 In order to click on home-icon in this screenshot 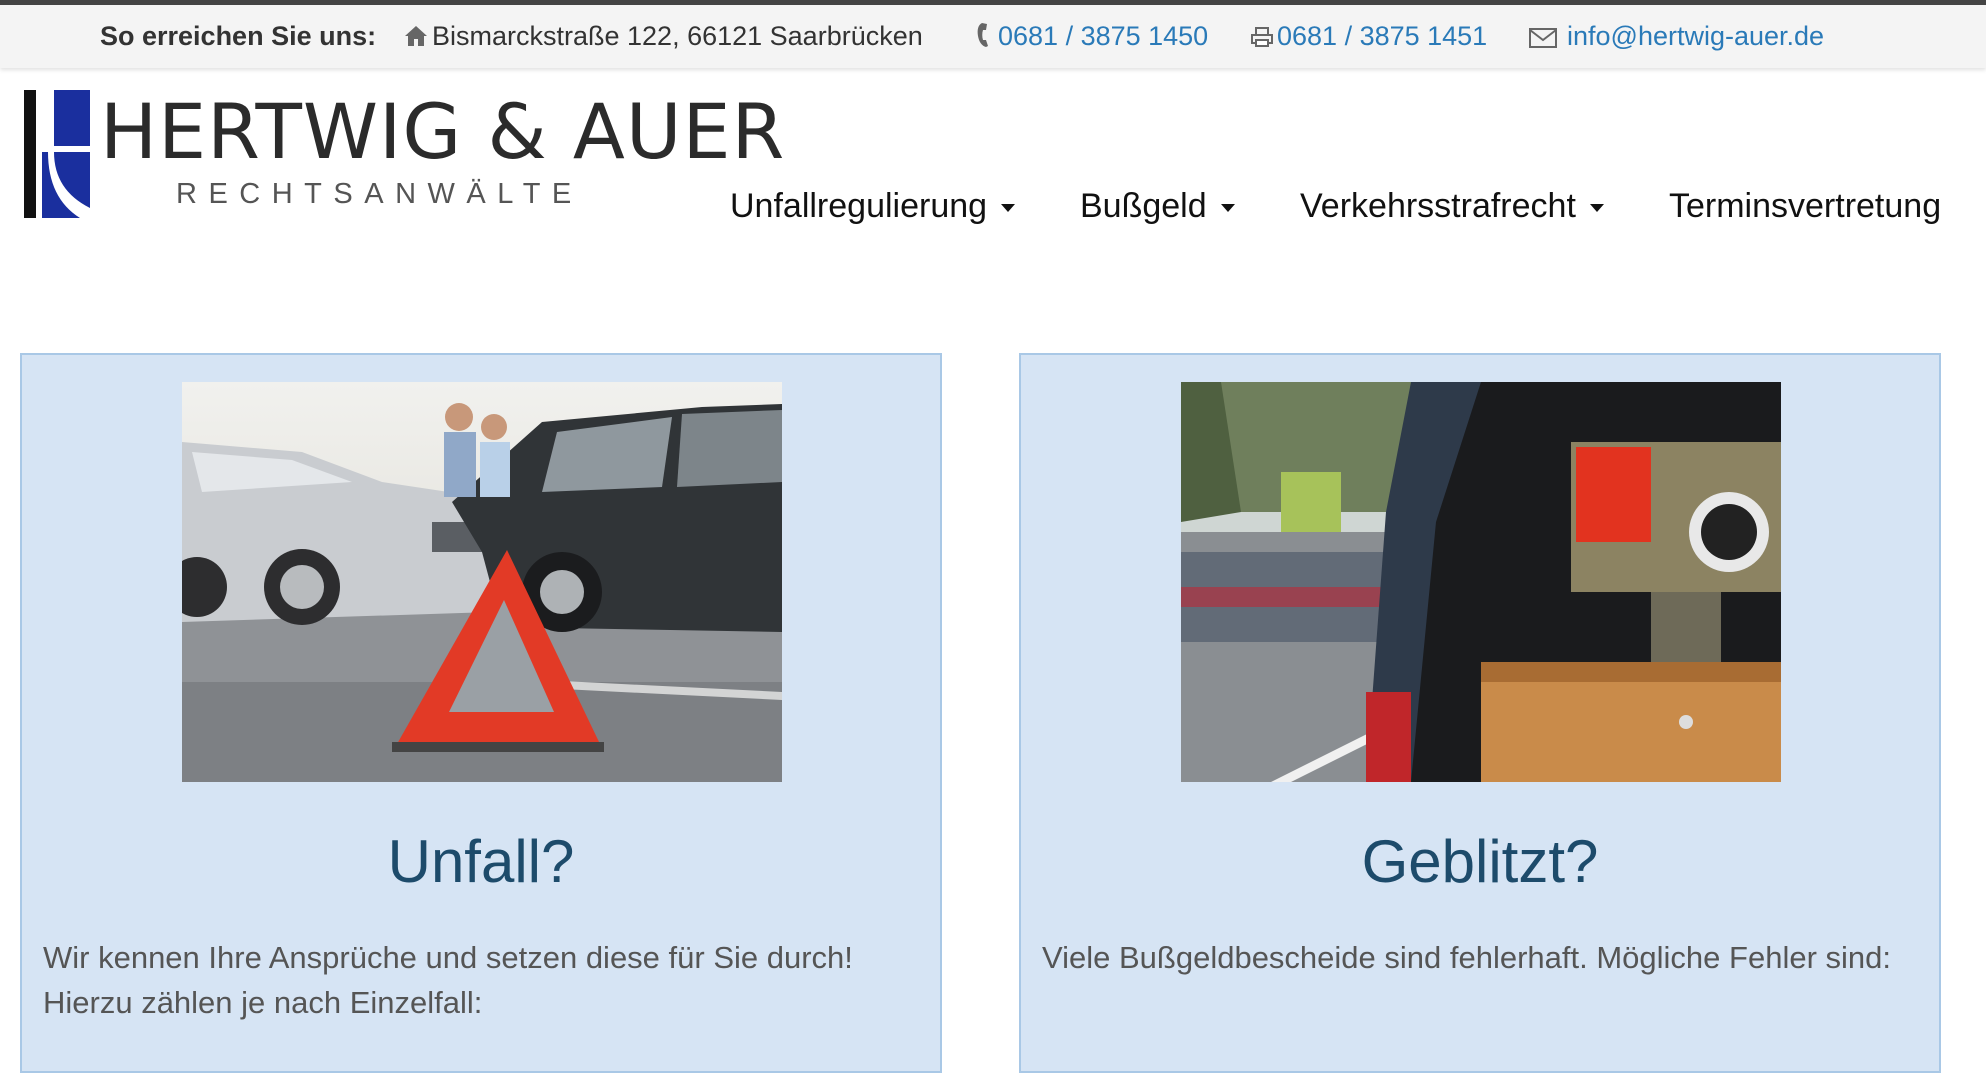, I will do `click(416, 36)`.